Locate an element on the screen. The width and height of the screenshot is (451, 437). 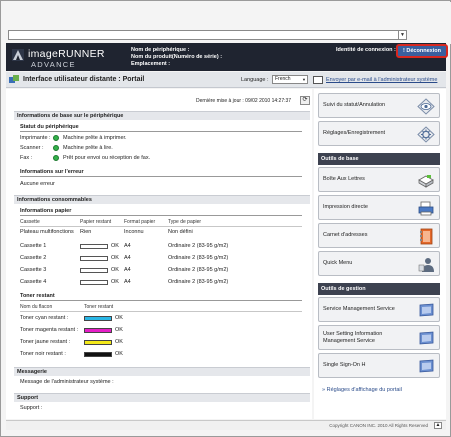
single-sign-on-label: Single Sign-On H is located at coordinates (344, 365).